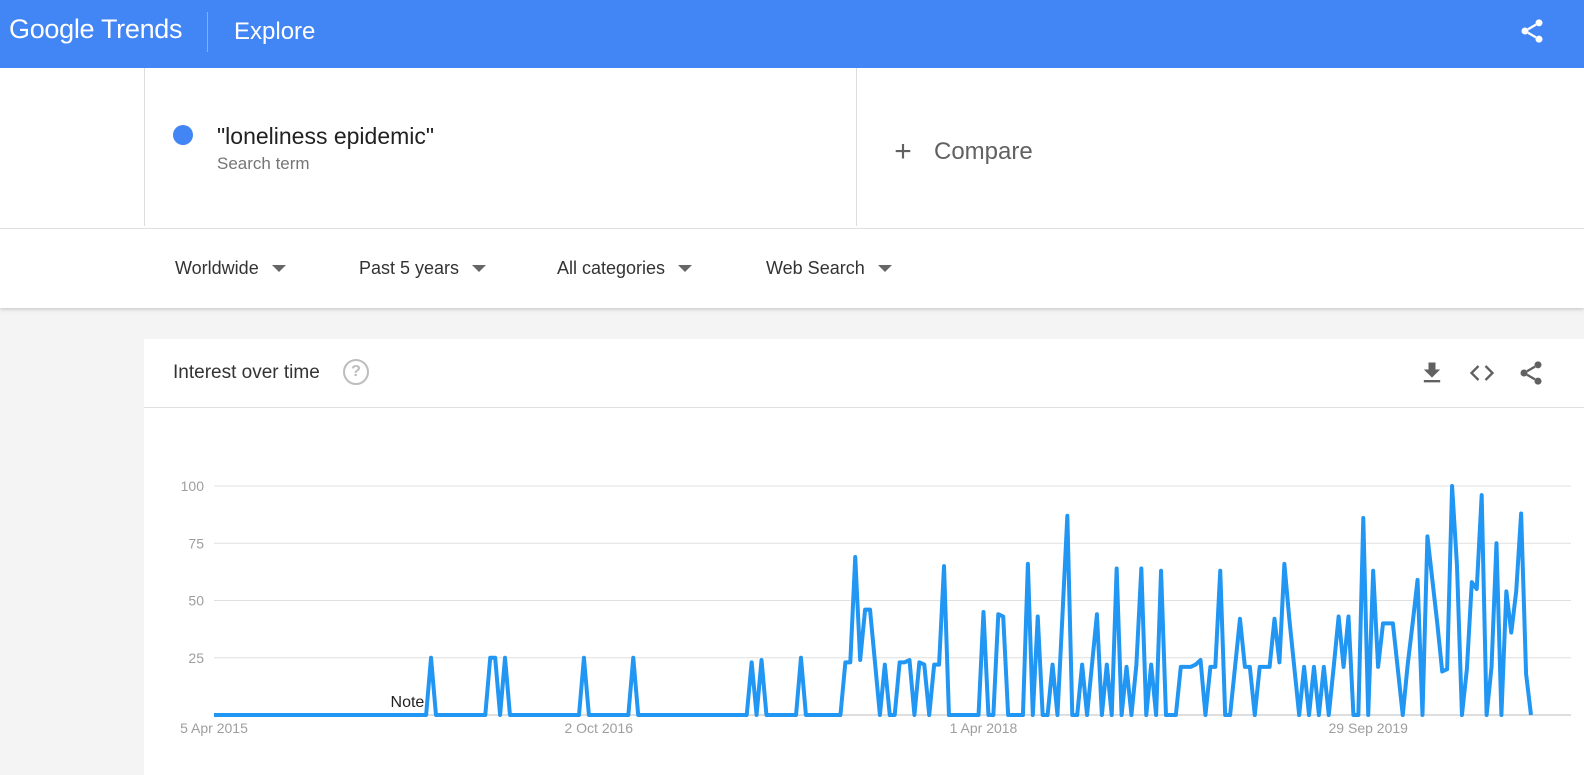  I want to click on logo-google-text: Google, so click(52, 29).